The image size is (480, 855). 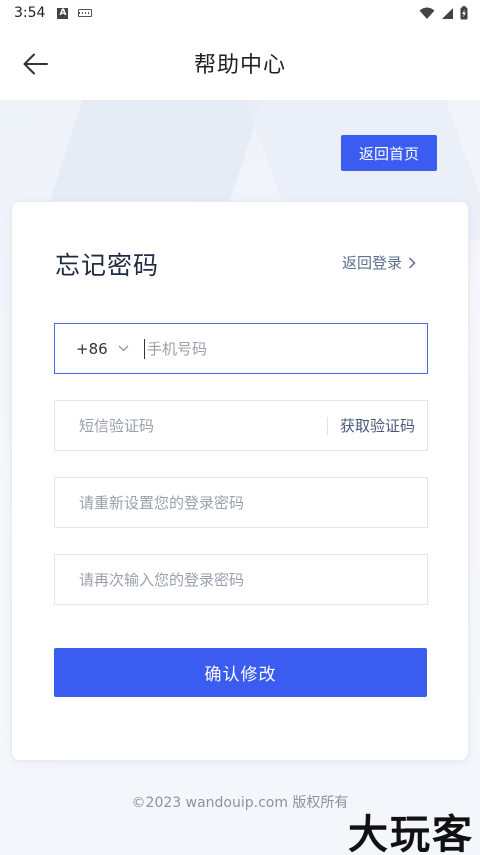 What do you see at coordinates (412, 262) in the screenshot?
I see `chevron-right-icon` at bounding box center [412, 262].